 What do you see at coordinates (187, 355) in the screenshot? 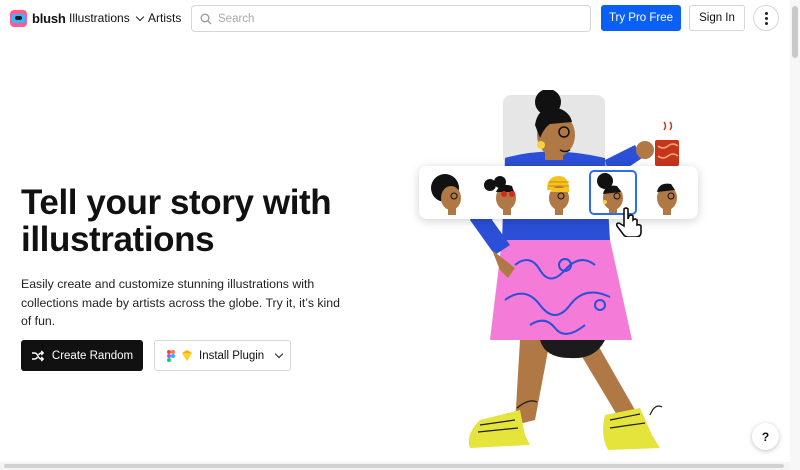
I see `sketch-icon` at bounding box center [187, 355].